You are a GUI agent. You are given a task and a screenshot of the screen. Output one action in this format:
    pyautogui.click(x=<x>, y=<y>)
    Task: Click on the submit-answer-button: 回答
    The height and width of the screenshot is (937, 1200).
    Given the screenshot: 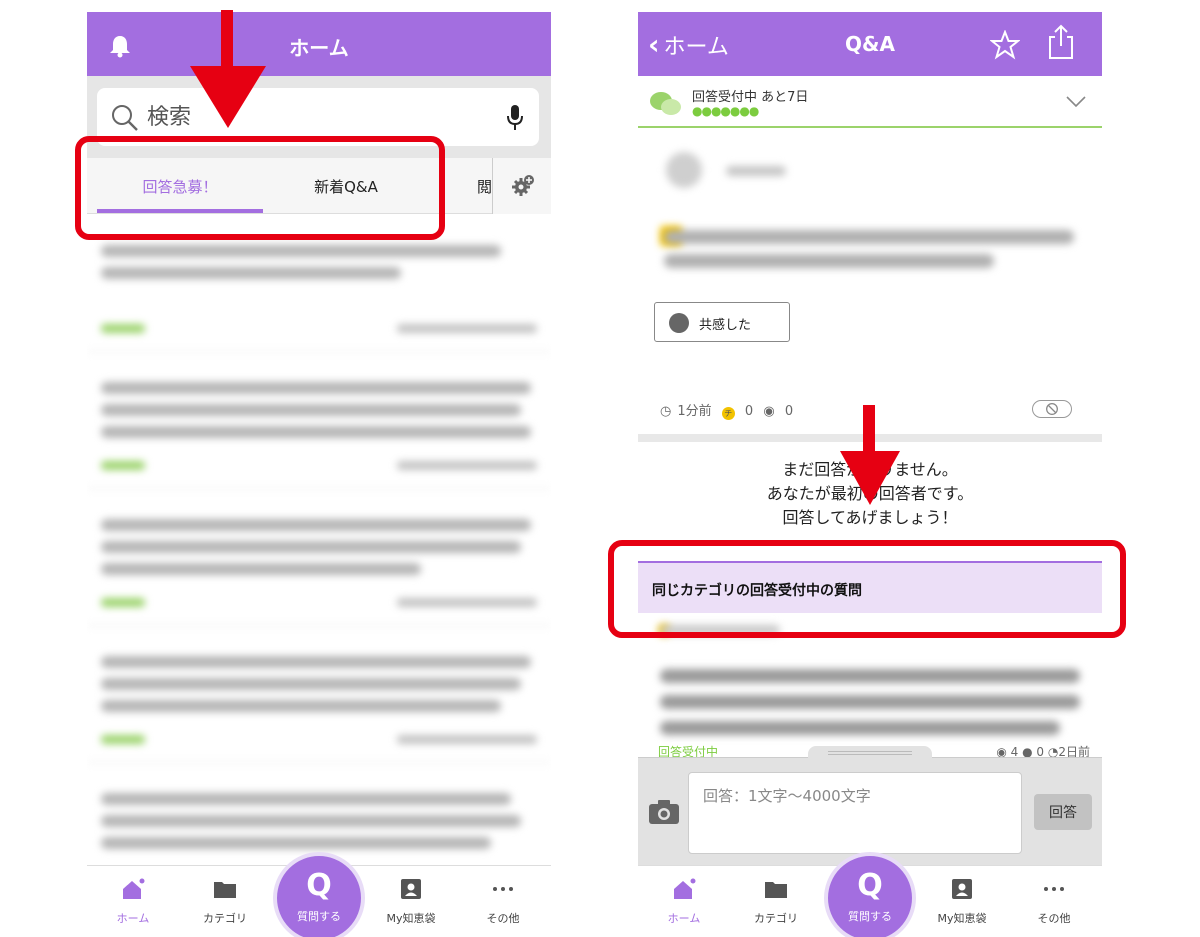 What is the action you would take?
    pyautogui.click(x=1063, y=812)
    